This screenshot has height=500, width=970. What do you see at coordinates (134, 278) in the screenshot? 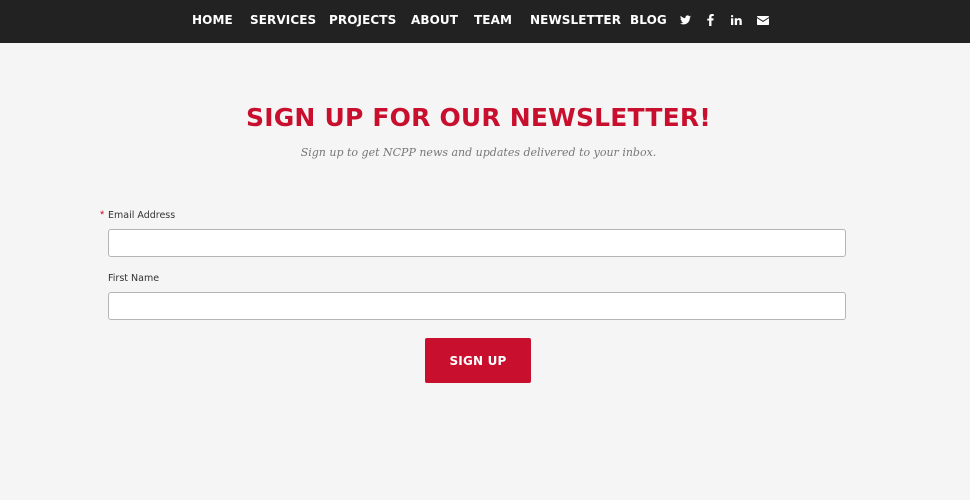
I see `first-name-label: First Name` at bounding box center [134, 278].